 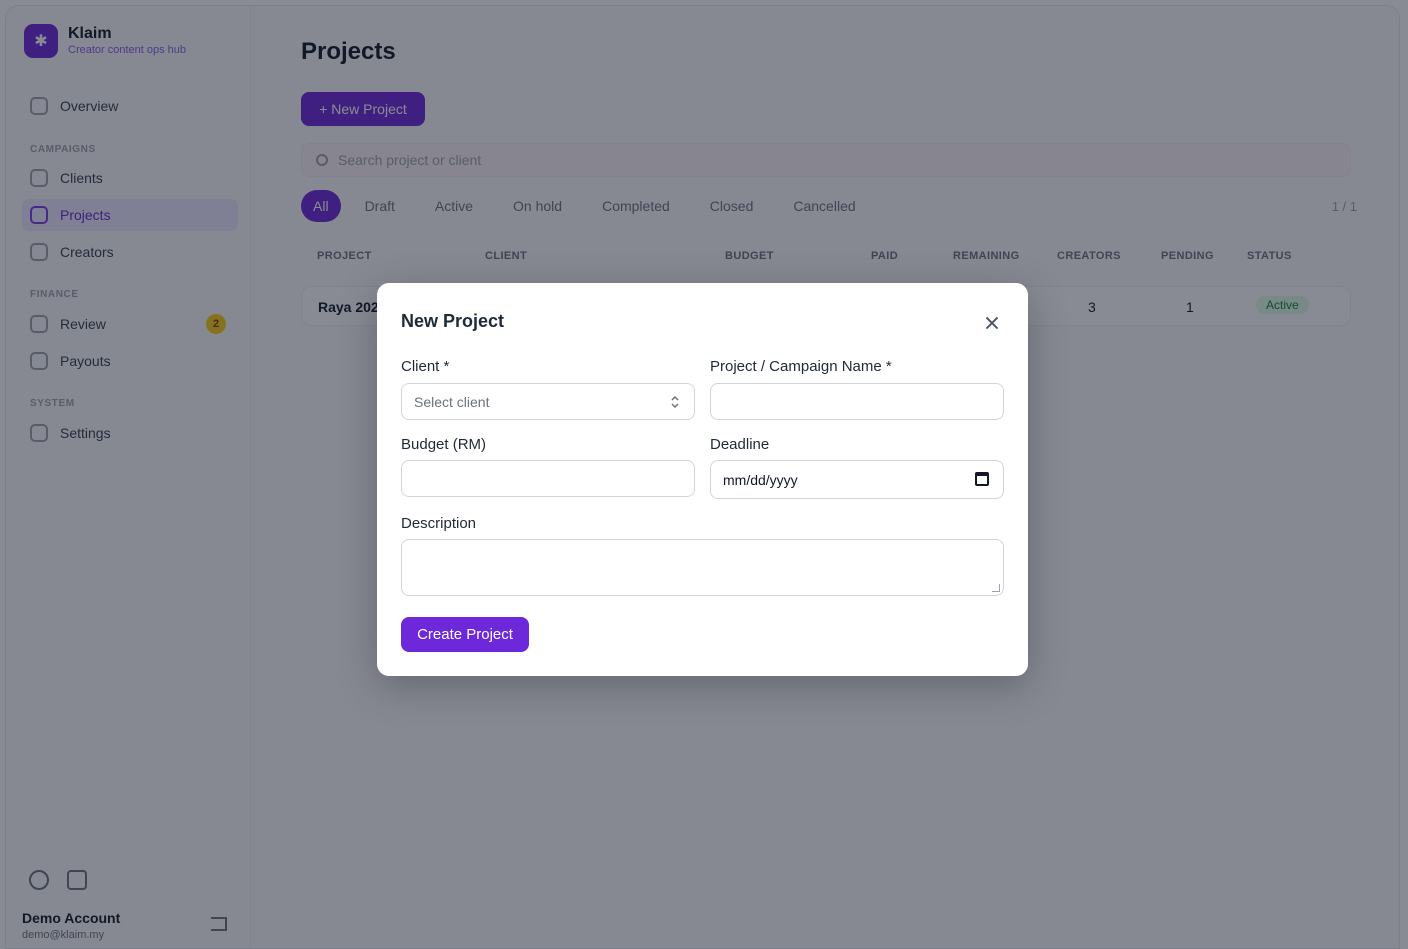 I want to click on description-field, so click(x=702, y=567).